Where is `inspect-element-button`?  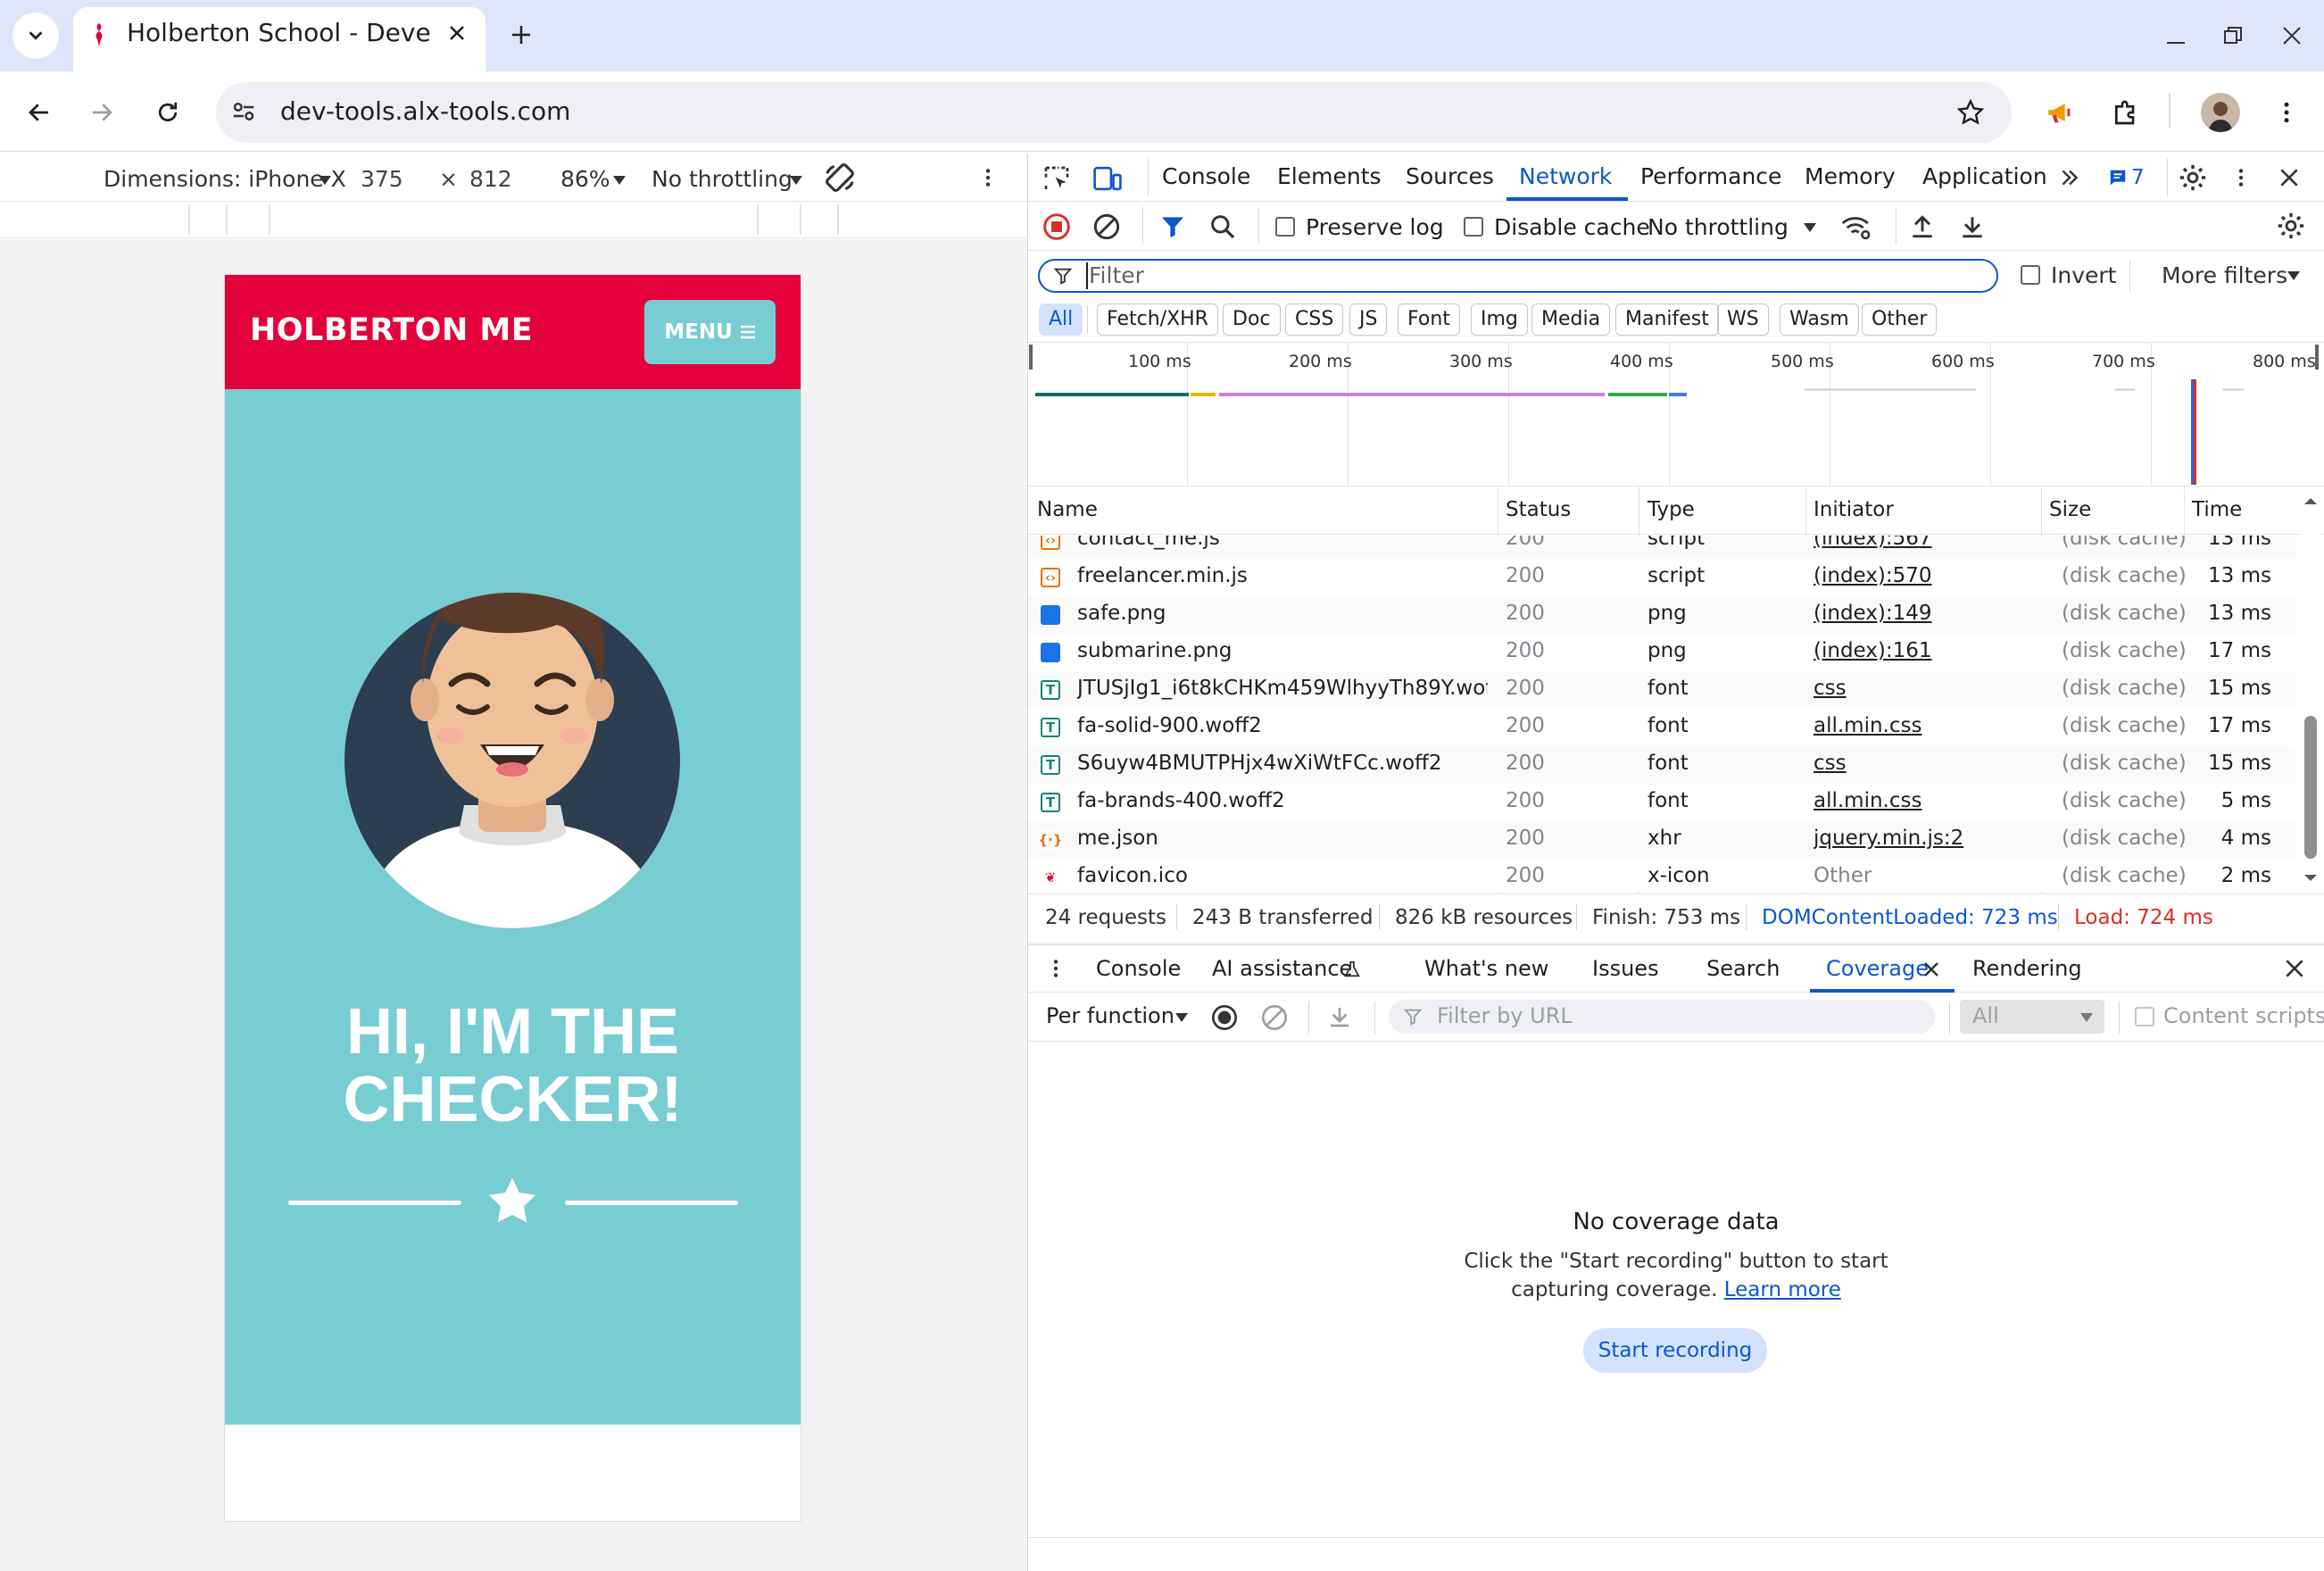
inspect-element-button is located at coordinates (1056, 178).